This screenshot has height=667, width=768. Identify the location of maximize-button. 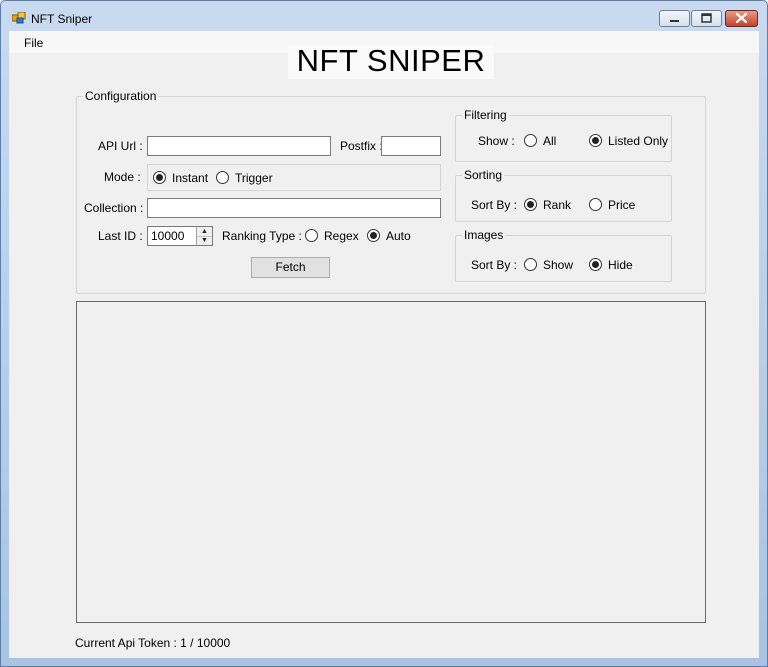
(706, 18).